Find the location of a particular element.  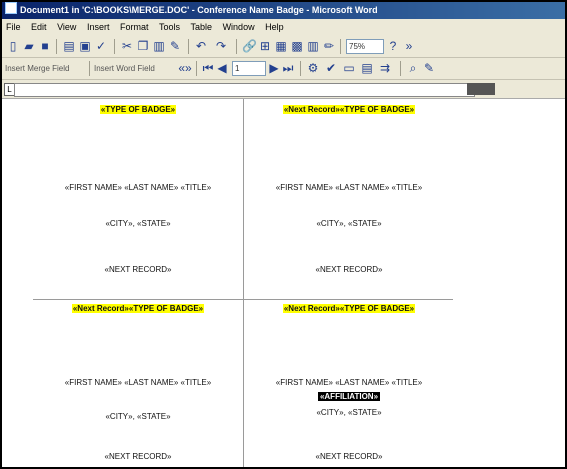

paste-icon: ▥ is located at coordinates (159, 46).